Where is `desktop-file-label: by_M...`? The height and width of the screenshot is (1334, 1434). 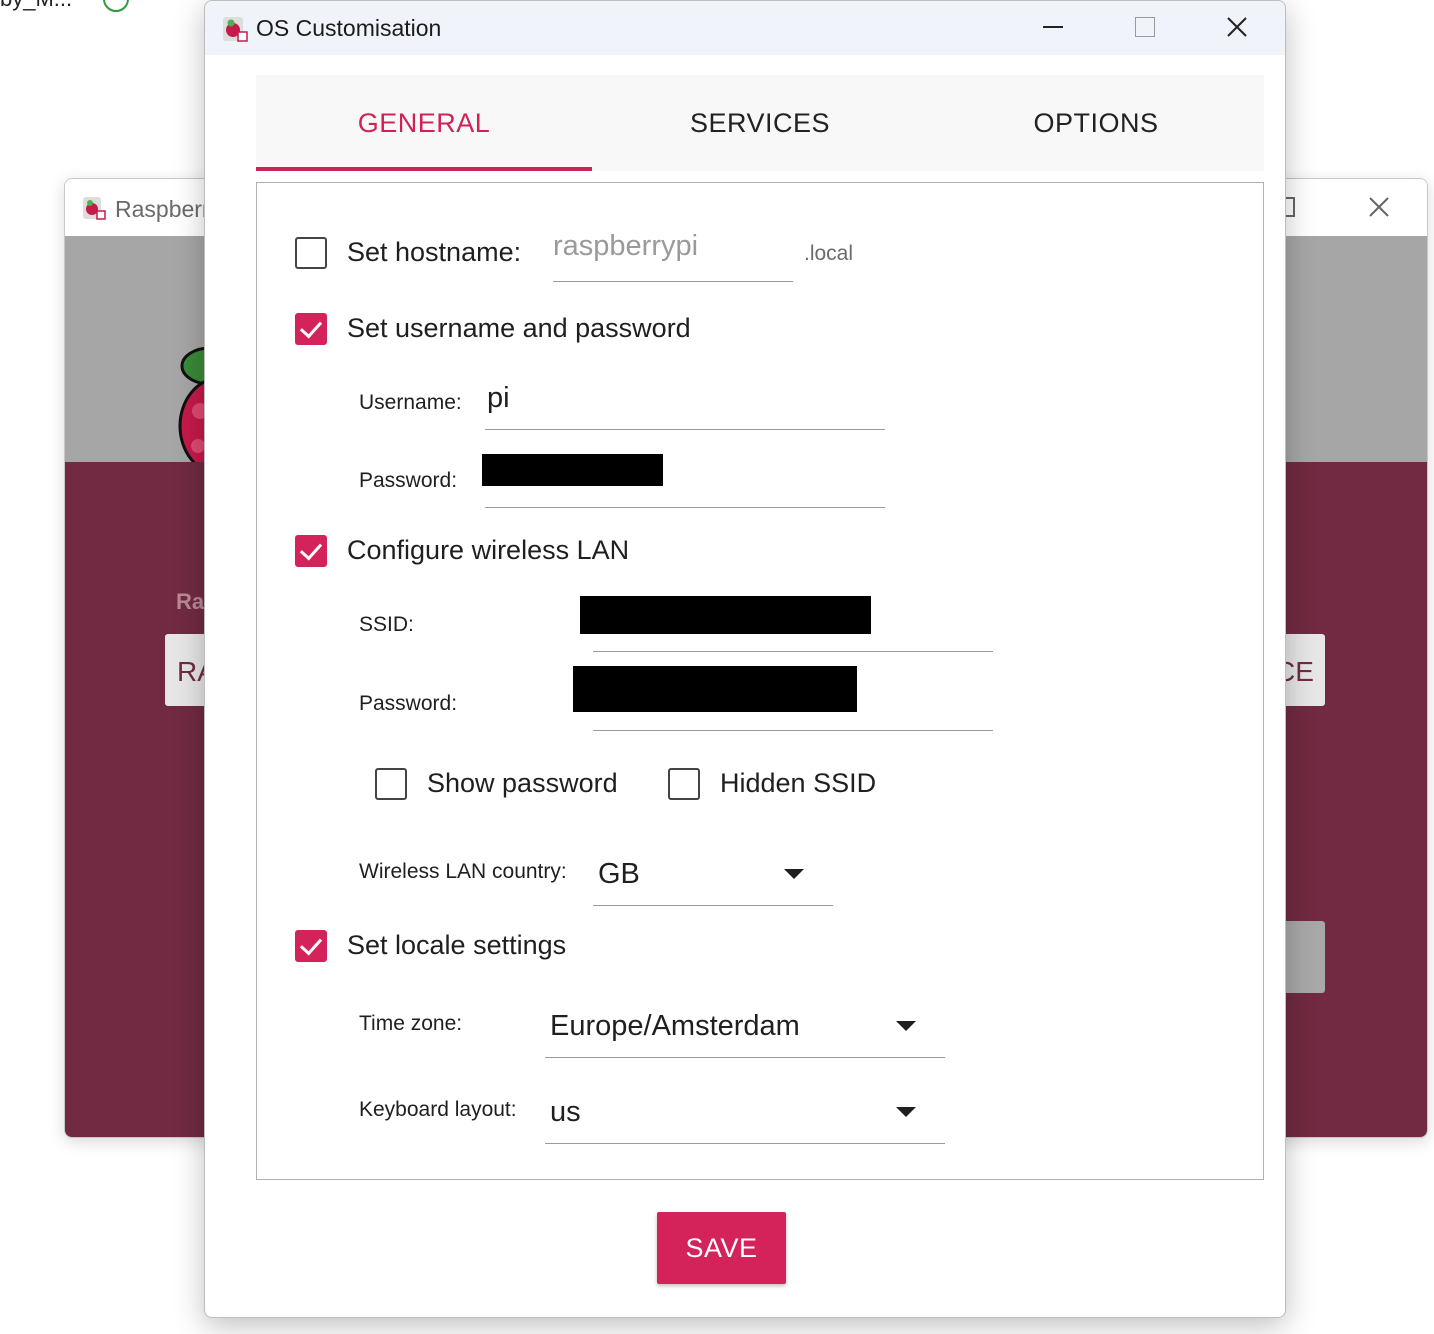 desktop-file-label: by_M... is located at coordinates (36, 6).